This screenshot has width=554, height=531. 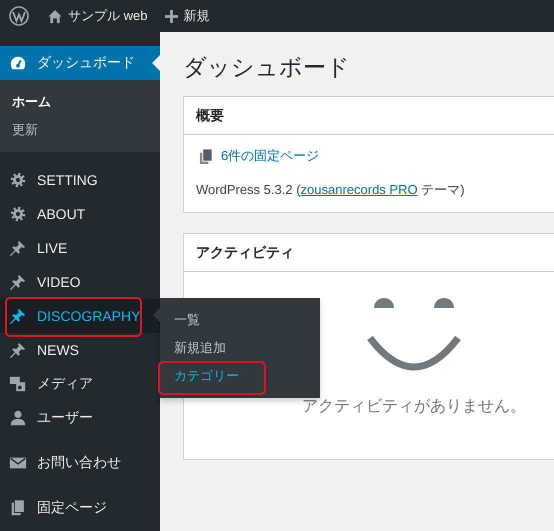 I want to click on wordpress-logo-icon, so click(x=19, y=16).